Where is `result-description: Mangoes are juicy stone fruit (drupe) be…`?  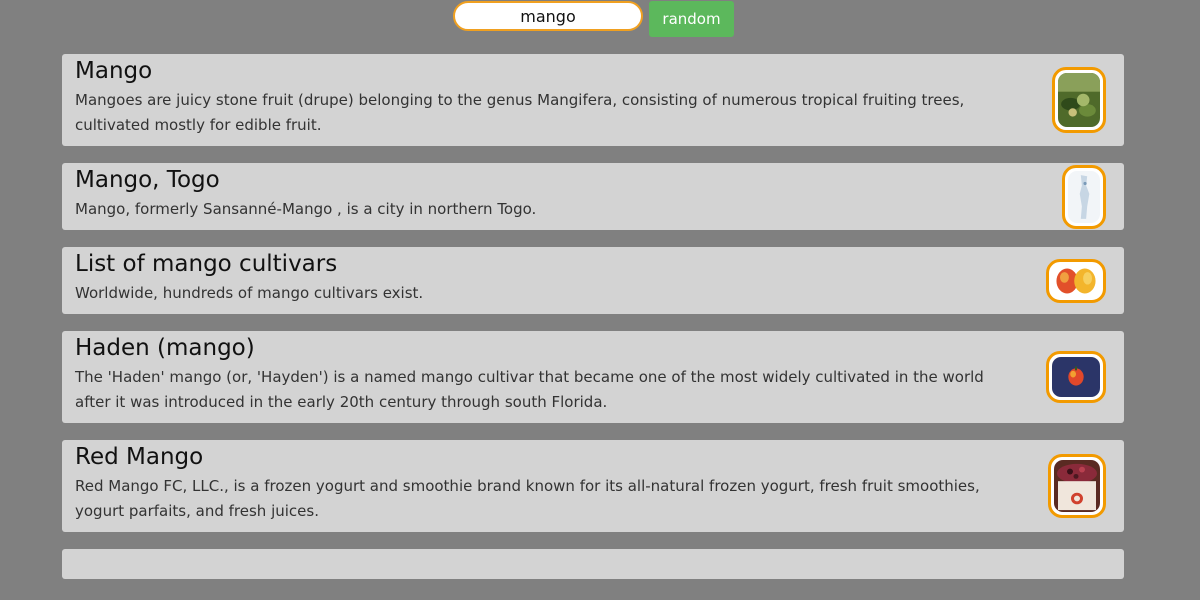
result-description: Mangoes are juicy stone fruit (drupe) be… is located at coordinates (520, 112).